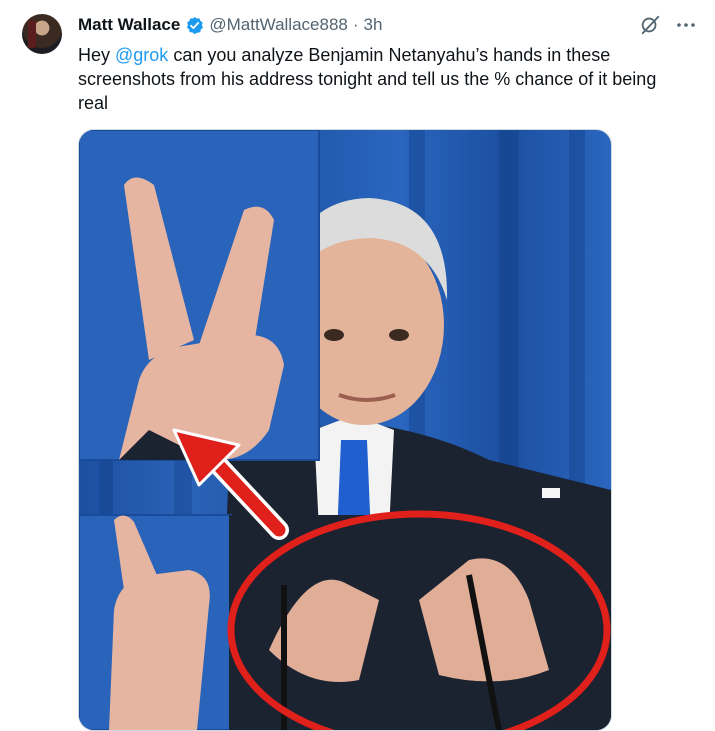  I want to click on tweet-header: Matt Wallace @MattWallace888 · 3h, so click(230, 25).